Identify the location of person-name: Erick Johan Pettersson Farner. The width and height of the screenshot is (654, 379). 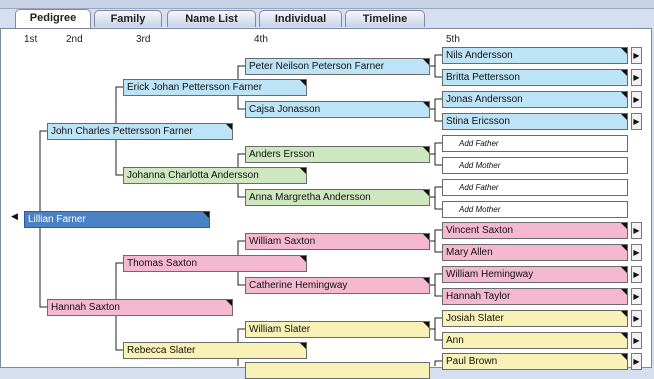
(195, 87).